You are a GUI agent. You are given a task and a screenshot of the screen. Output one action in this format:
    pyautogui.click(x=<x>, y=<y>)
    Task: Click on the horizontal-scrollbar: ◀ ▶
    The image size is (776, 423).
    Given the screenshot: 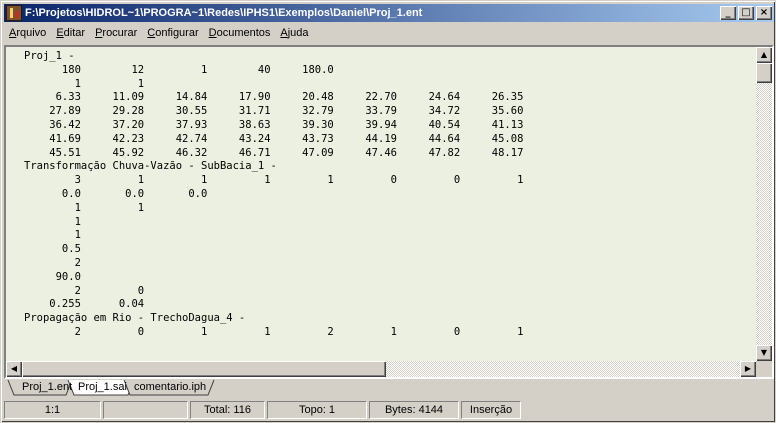 What is the action you would take?
    pyautogui.click(x=381, y=369)
    